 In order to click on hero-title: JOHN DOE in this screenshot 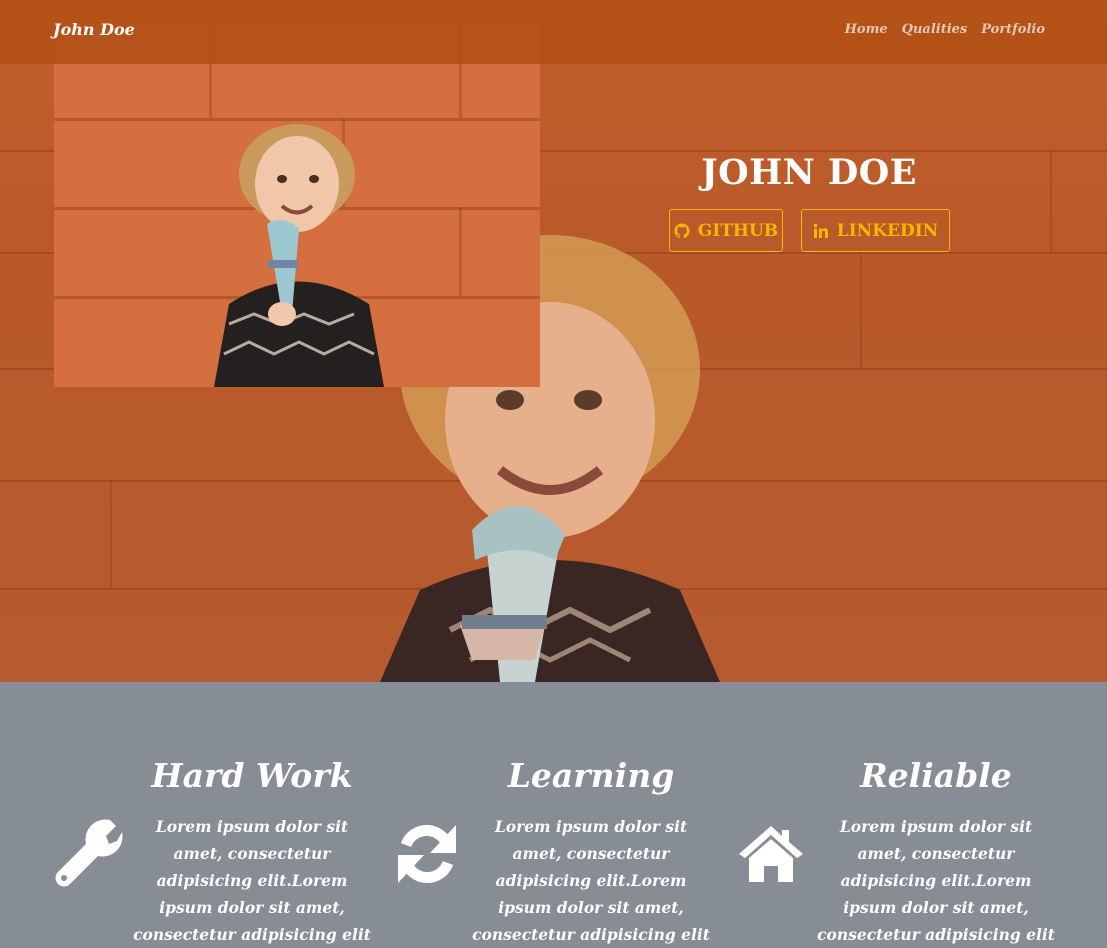, I will do `click(809, 172)`.